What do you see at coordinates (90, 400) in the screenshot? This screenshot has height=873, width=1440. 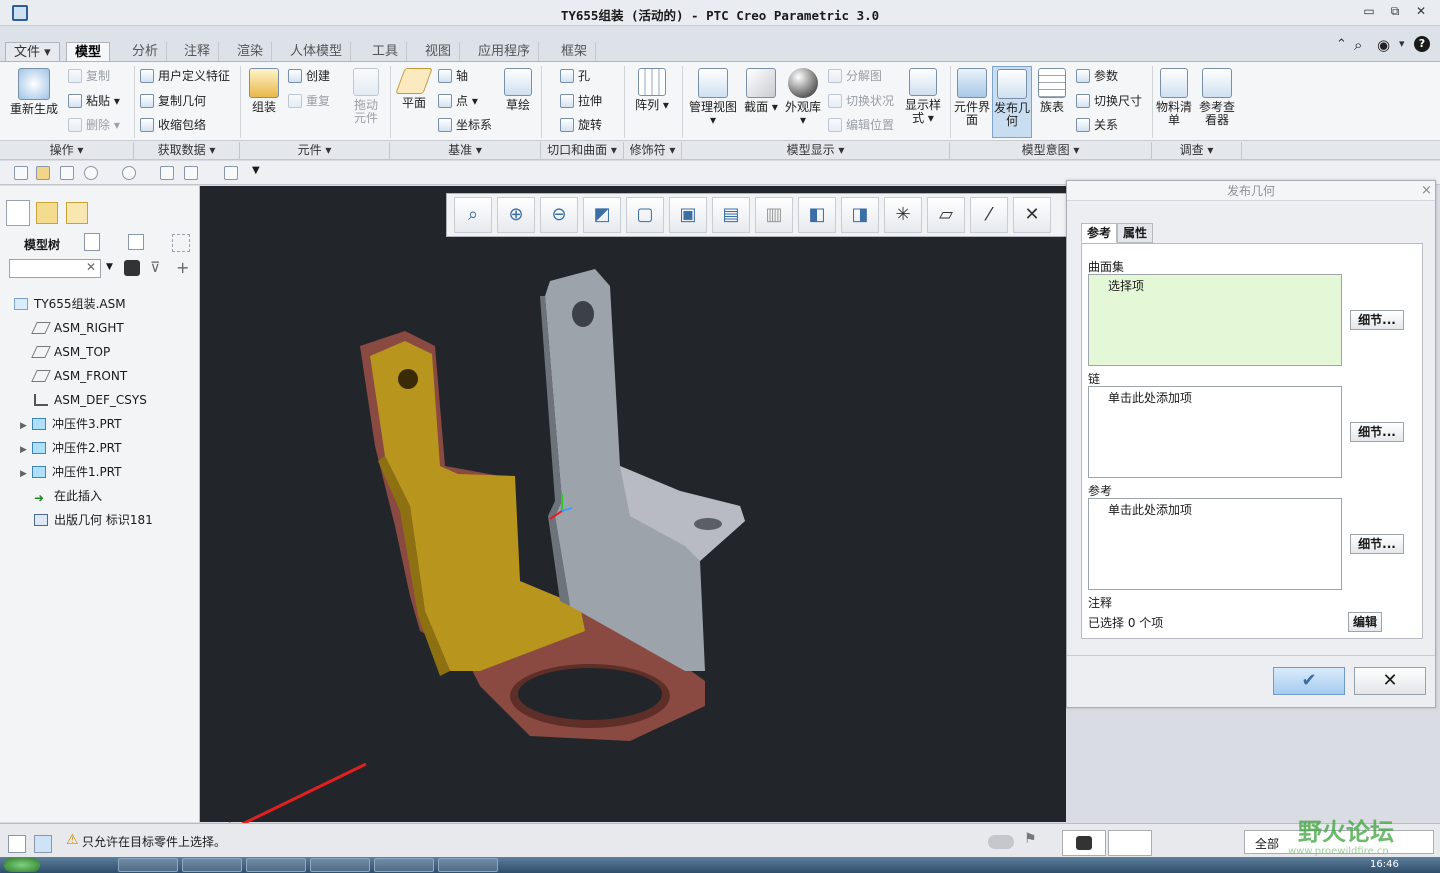 I see `tree-item-asm-csys: ASM_DEF_CSYS` at bounding box center [90, 400].